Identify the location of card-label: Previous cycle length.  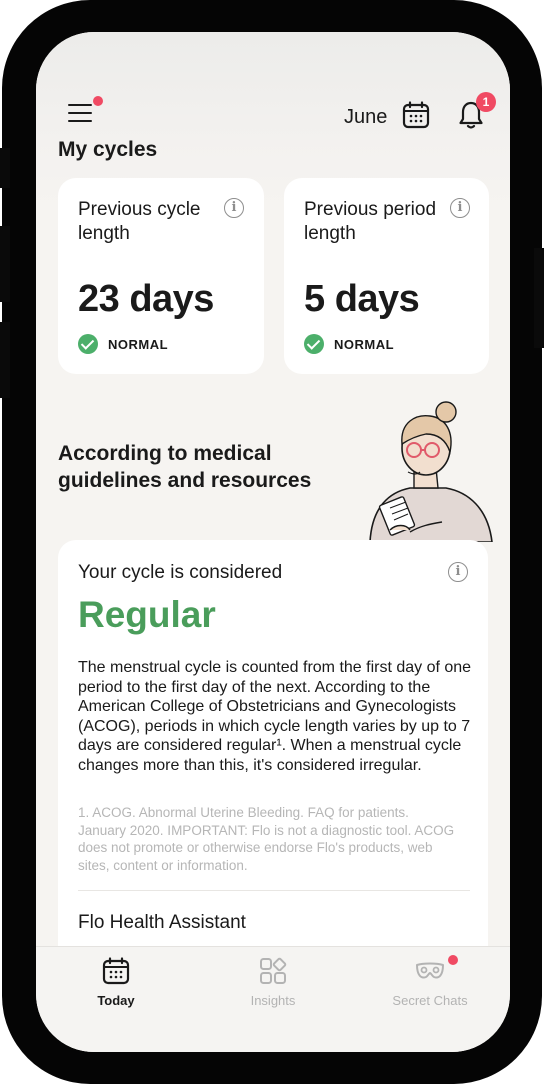
(139, 221).